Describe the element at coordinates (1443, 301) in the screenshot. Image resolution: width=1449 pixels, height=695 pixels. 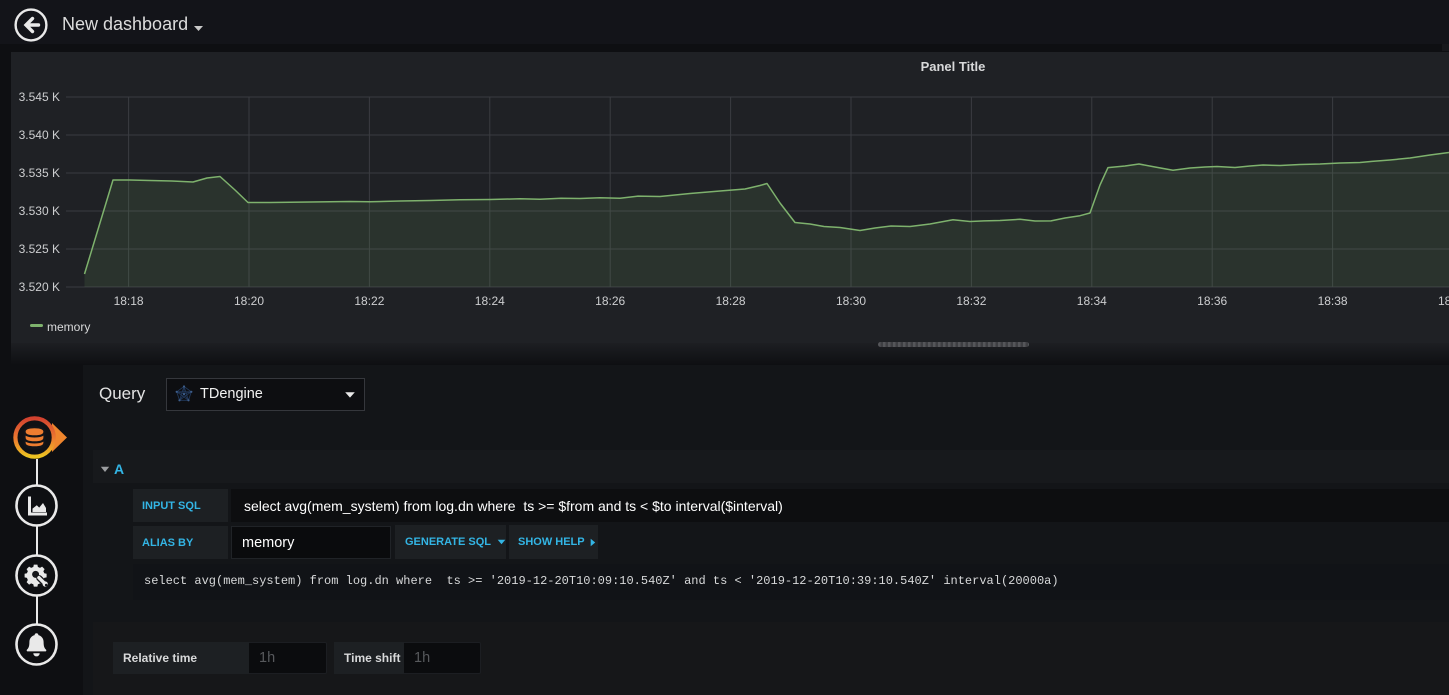
I see `svg-text: 18:40` at that location.